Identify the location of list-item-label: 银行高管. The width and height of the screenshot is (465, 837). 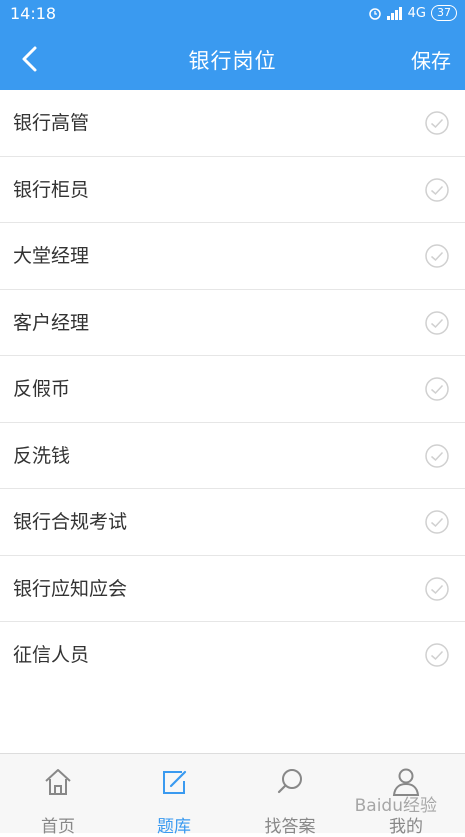
(51, 123).